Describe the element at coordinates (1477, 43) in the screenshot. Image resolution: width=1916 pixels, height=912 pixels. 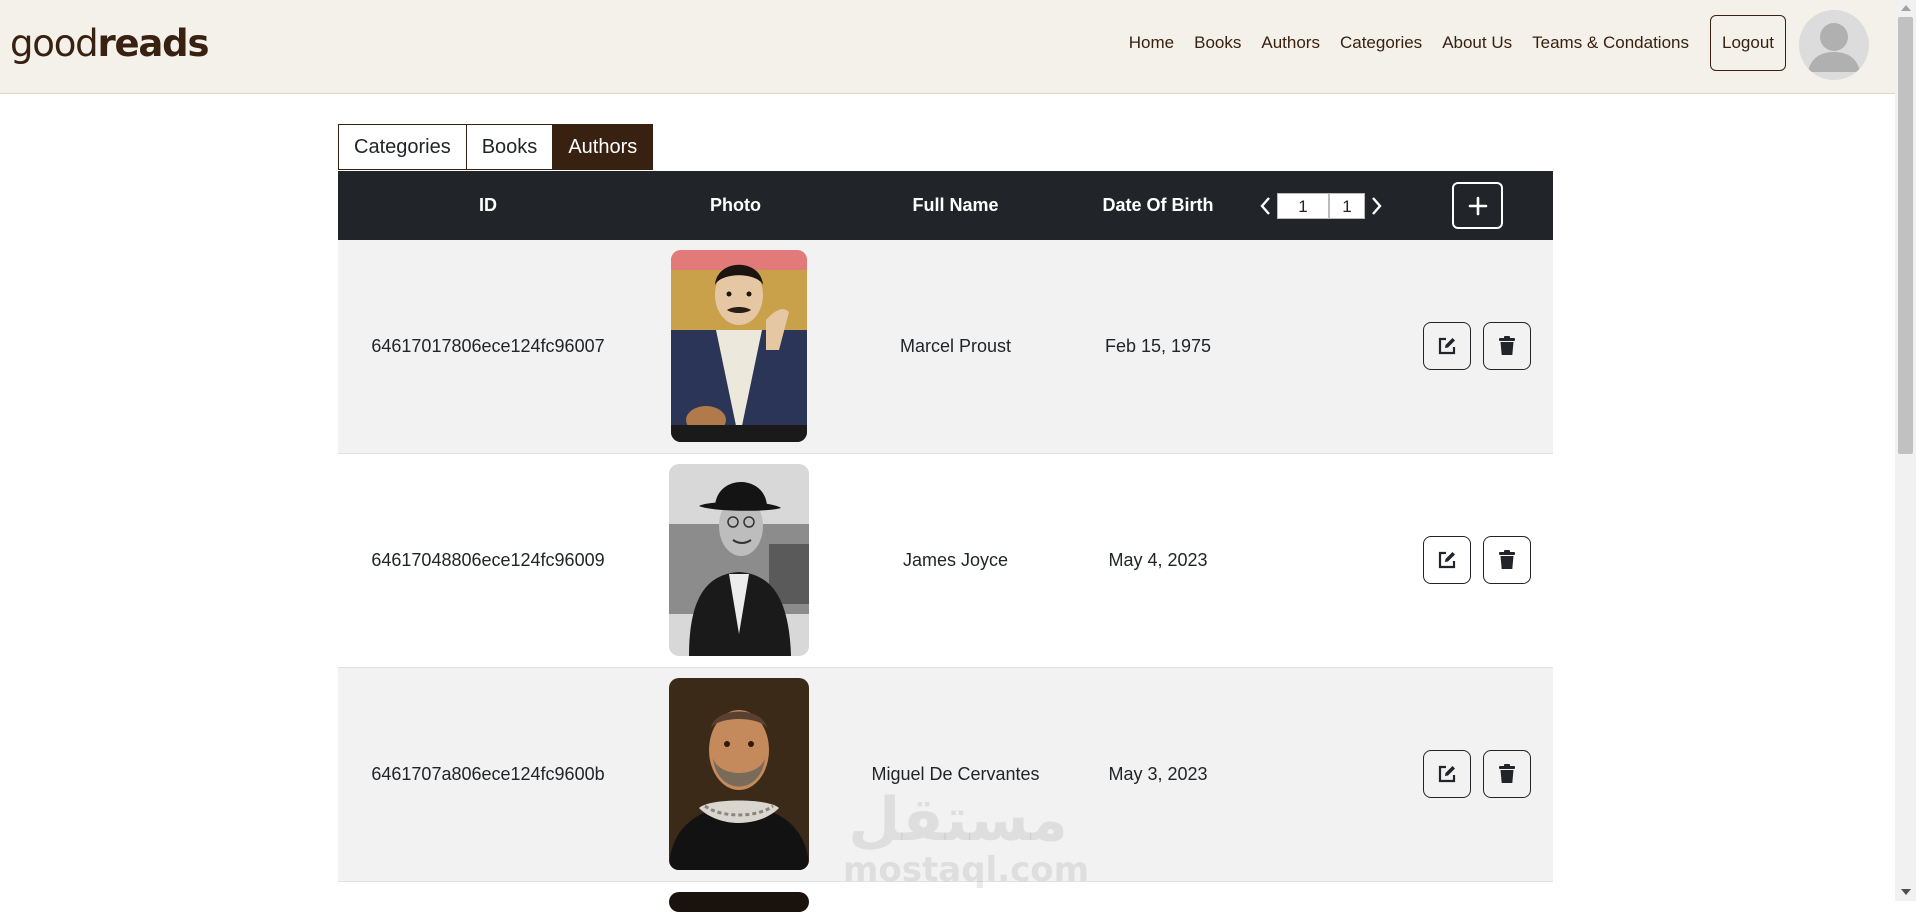
I see `nav-link-about-us: About Us` at that location.